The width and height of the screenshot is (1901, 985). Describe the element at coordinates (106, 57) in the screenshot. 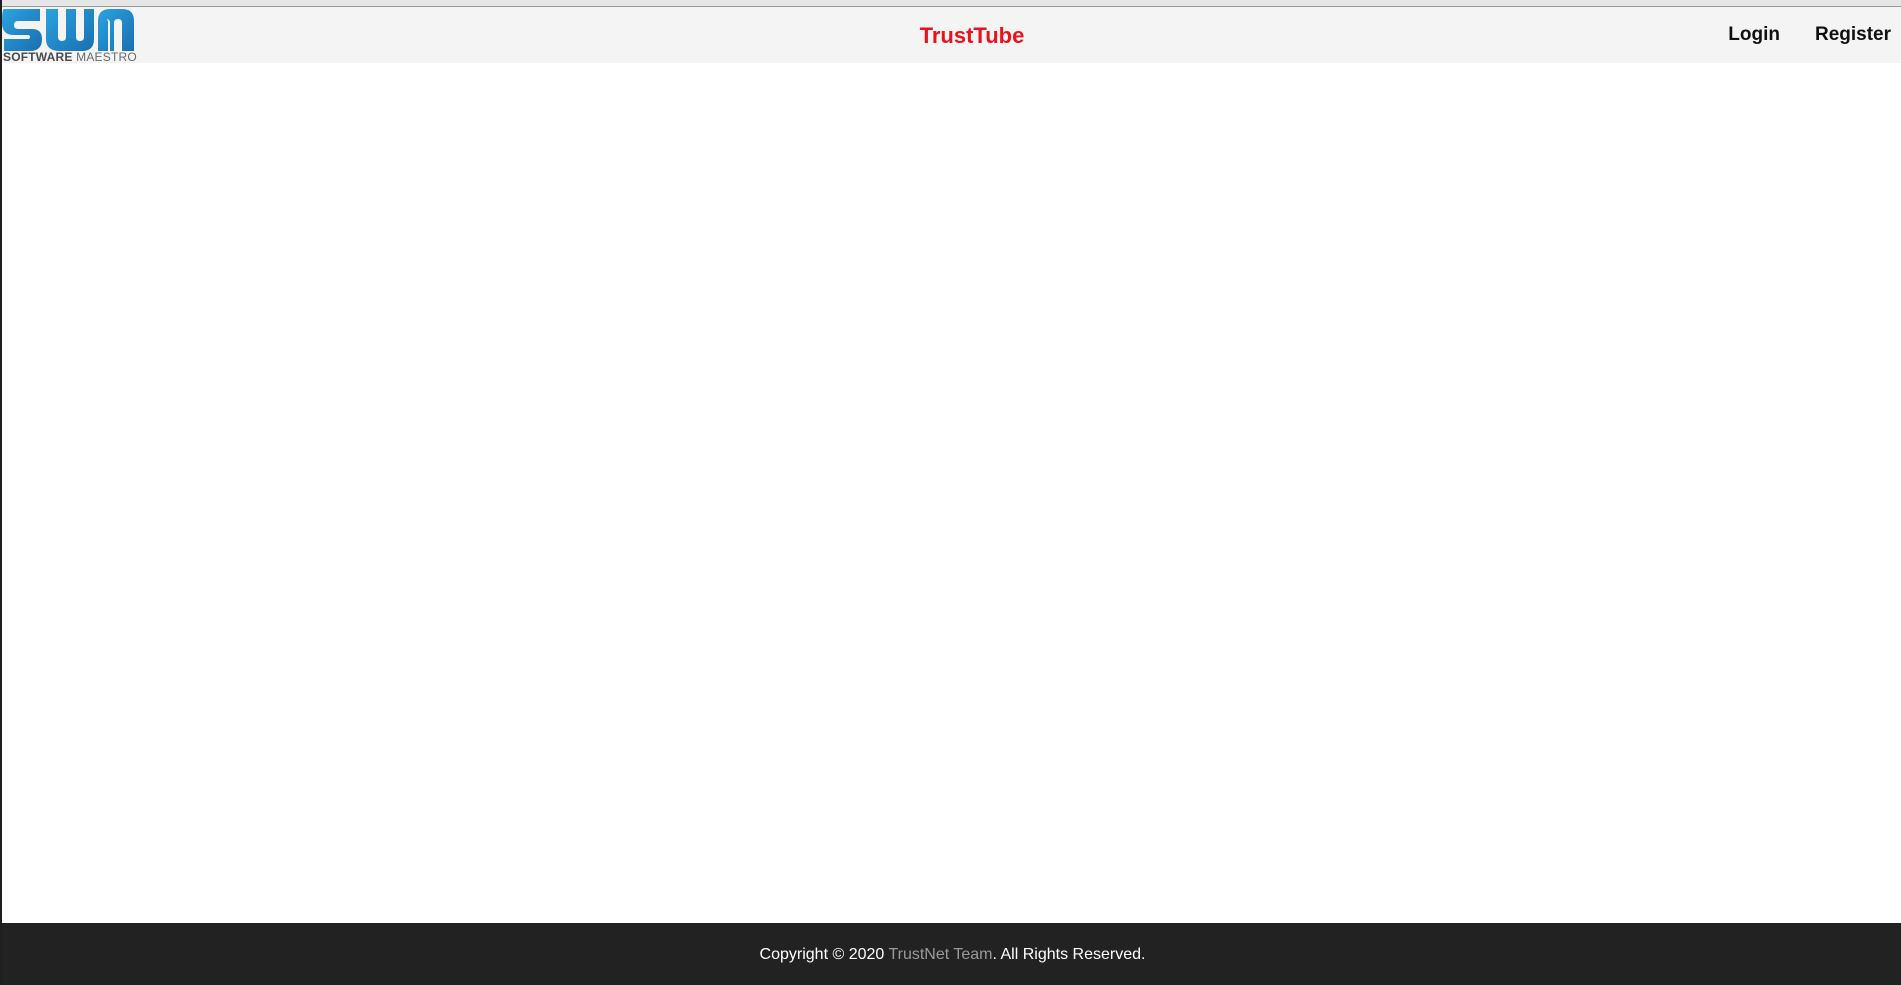

I see `logo-caption-regular: MAESTRO` at that location.